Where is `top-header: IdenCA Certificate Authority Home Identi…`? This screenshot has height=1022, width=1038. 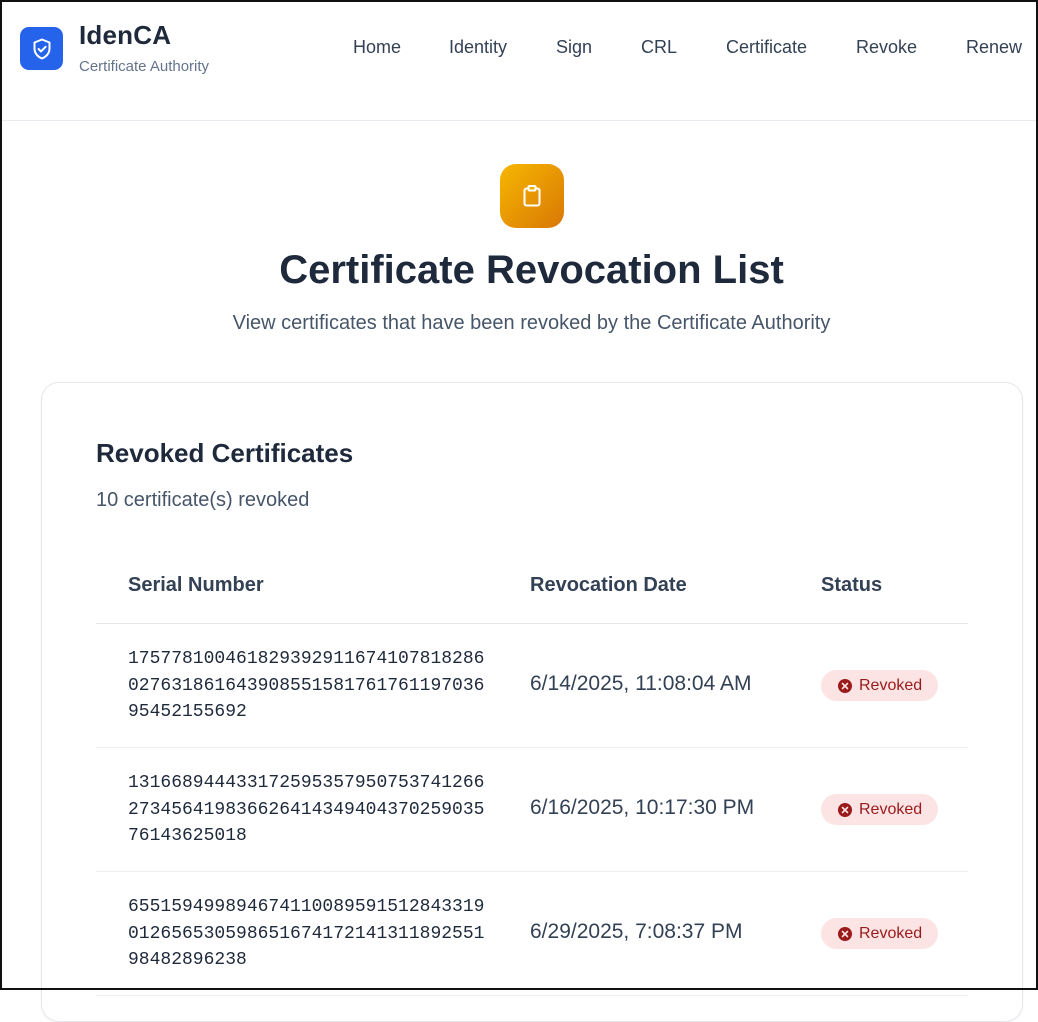 top-header: IdenCA Certificate Authority Home Identi… is located at coordinates (519, 60).